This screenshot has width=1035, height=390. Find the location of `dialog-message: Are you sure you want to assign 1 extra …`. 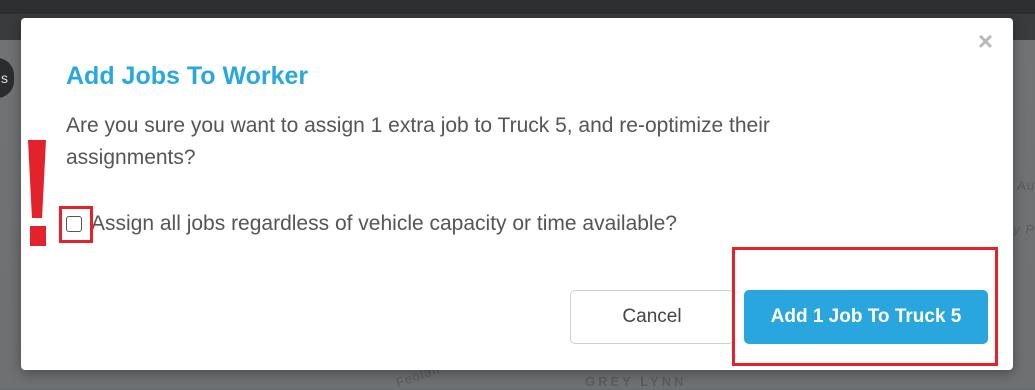

dialog-message: Are you sure you want to assign 1 extra … is located at coordinates (418, 141).